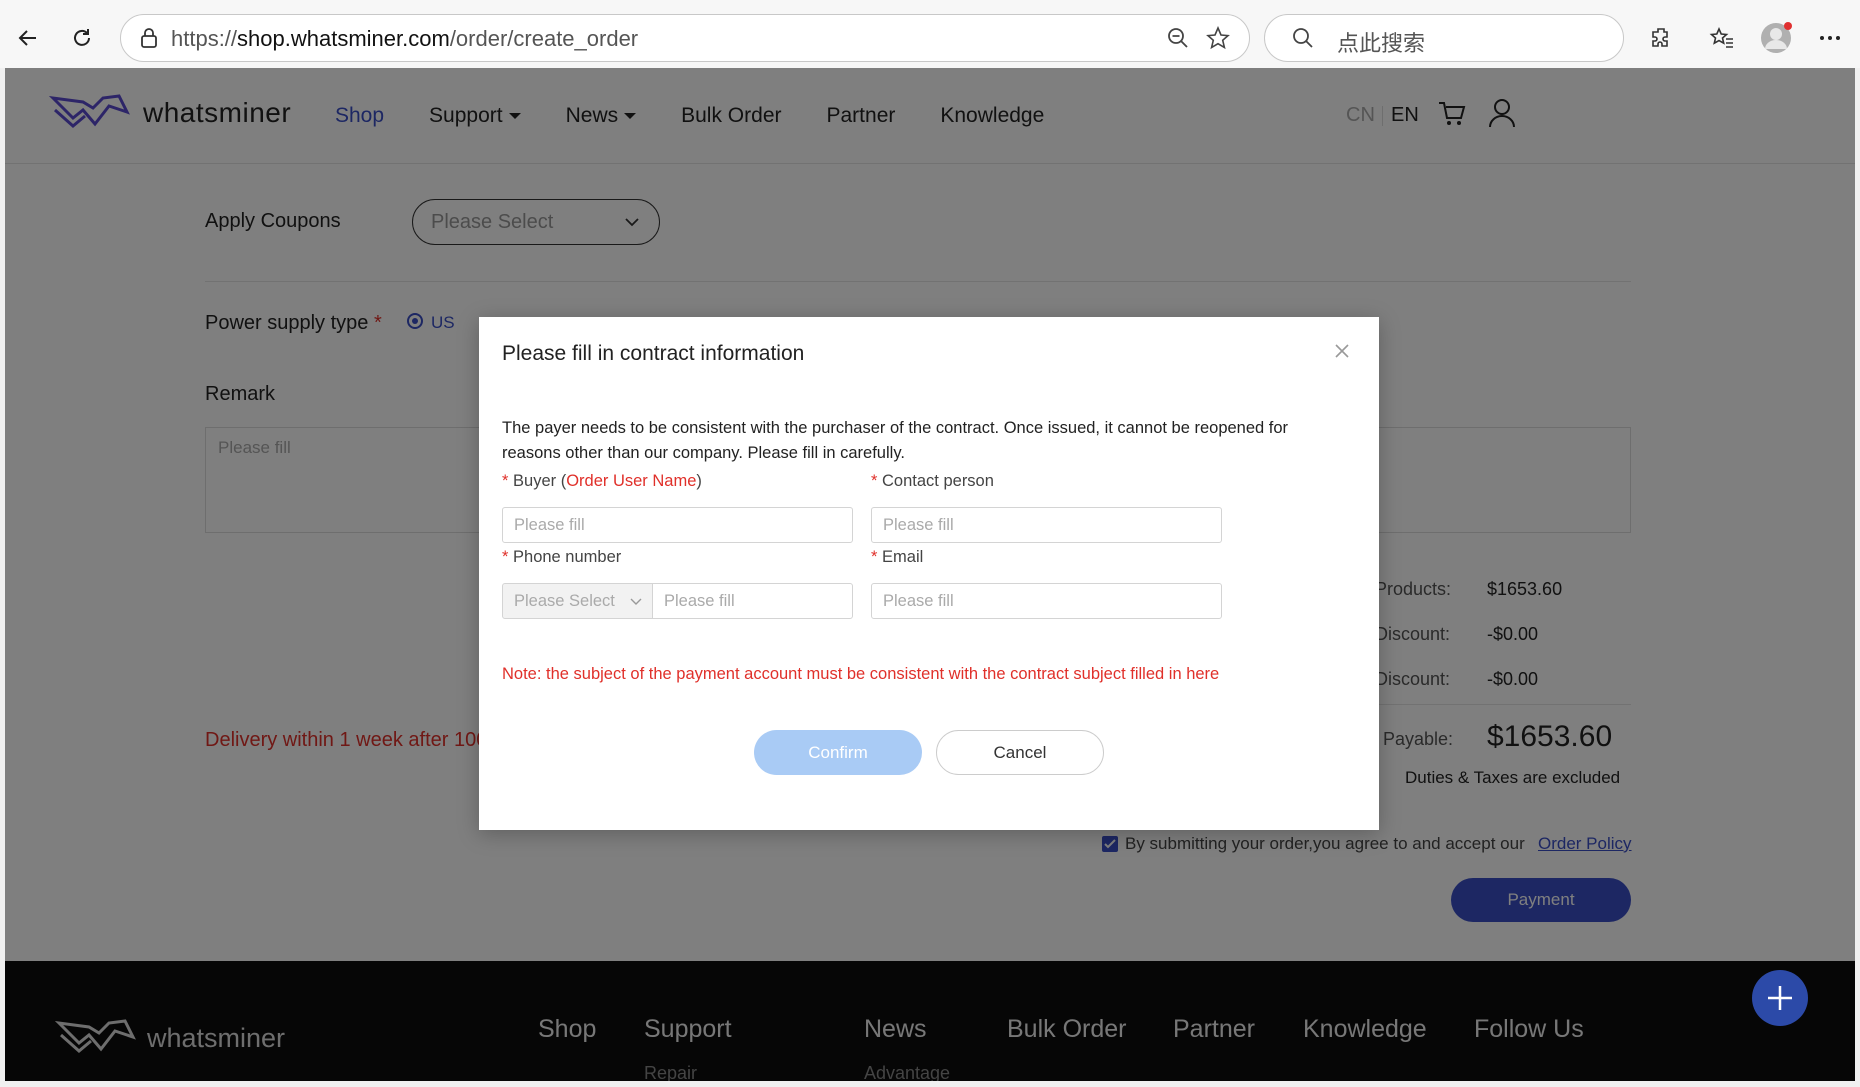 Image resolution: width=1860 pixels, height=1087 pixels. I want to click on modal-title: Please fill in contract information, so click(653, 353).